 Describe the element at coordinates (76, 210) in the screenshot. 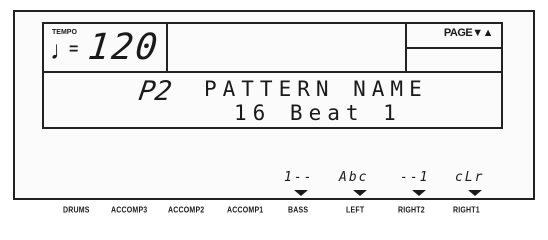

I see `track-drums: DRUMS` at that location.